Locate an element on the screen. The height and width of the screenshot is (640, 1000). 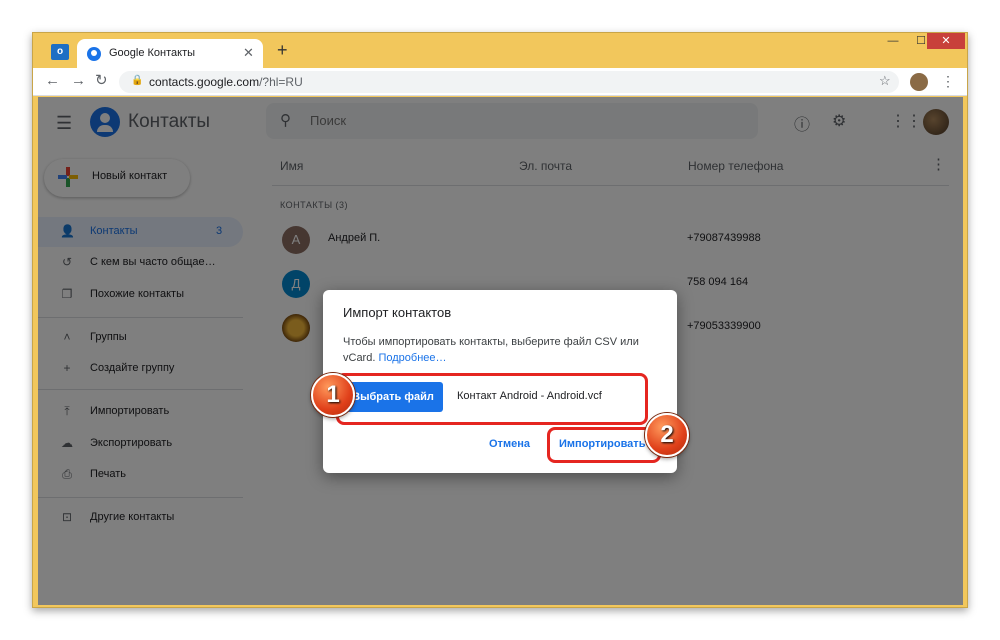
contacts-favicon-icon is located at coordinates (94, 54).